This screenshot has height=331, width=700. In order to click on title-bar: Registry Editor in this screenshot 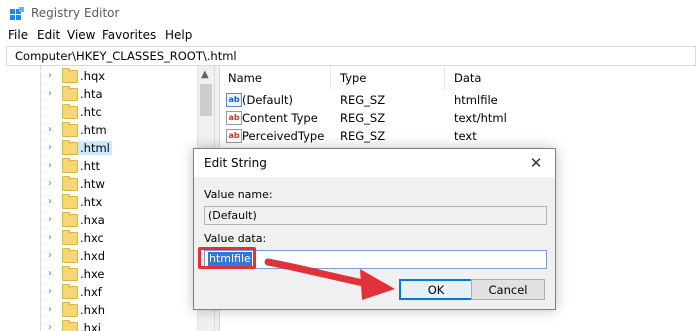, I will do `click(350, 13)`.